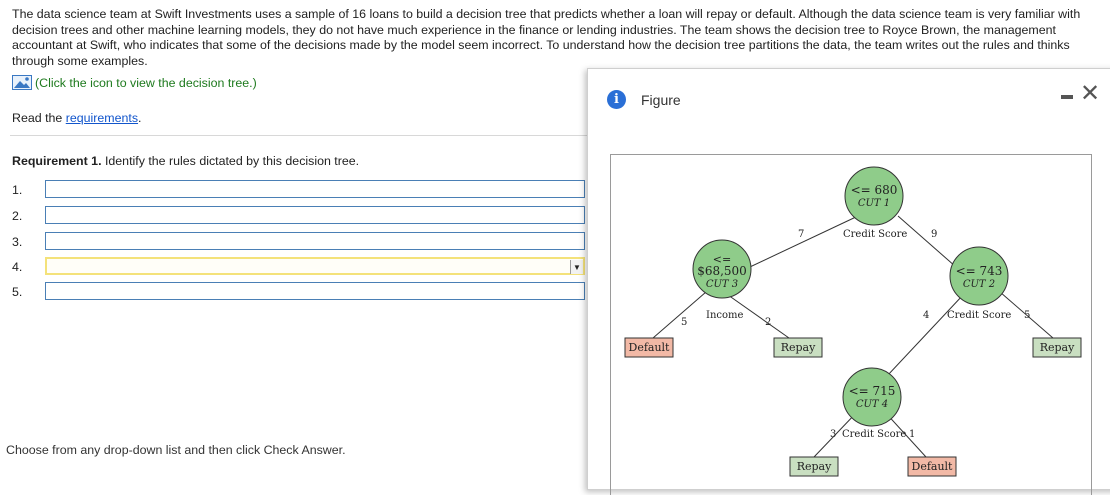 The width and height of the screenshot is (1110, 495). I want to click on answer-row-3: 3., so click(298, 242).